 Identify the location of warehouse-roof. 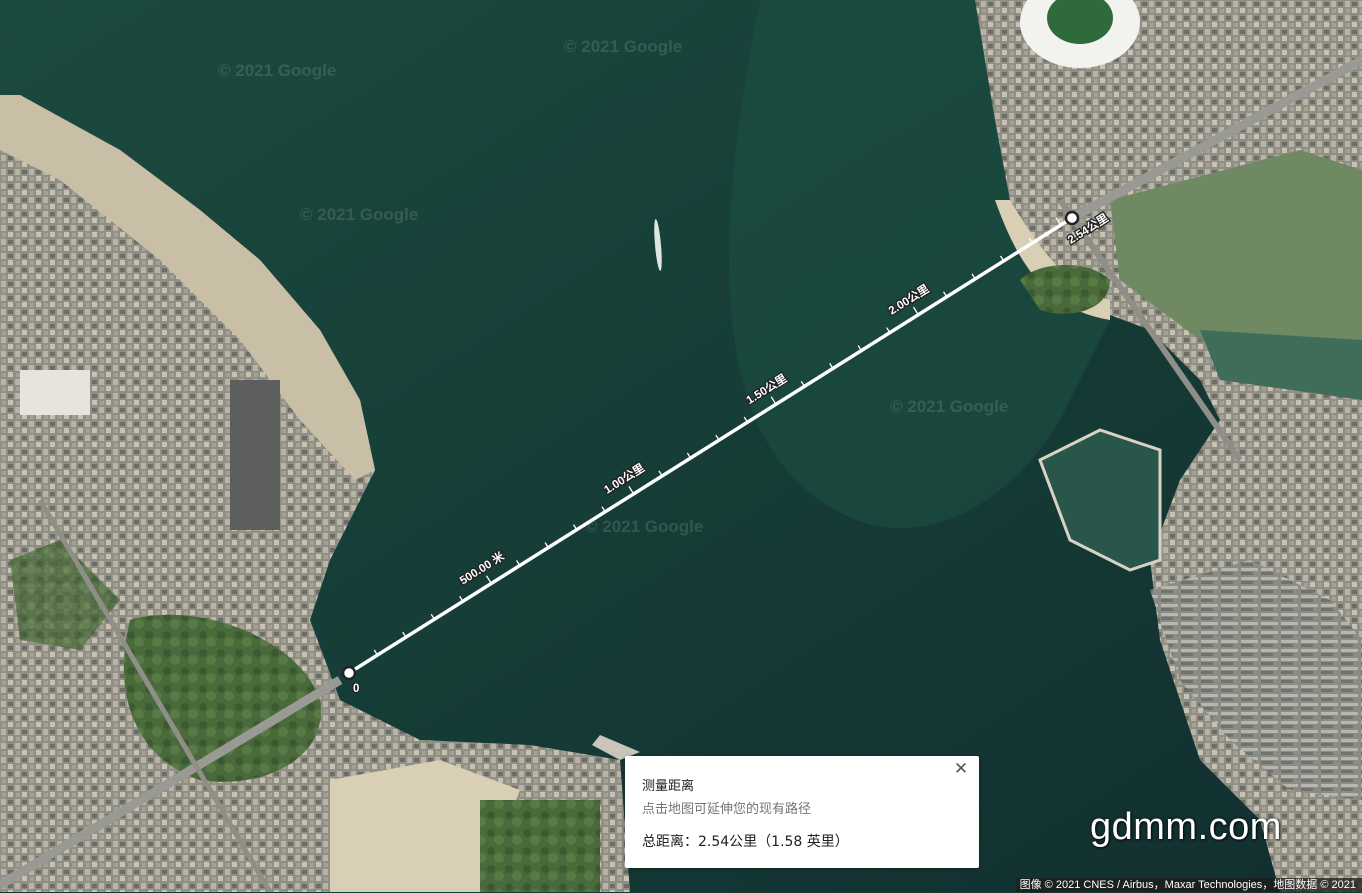
(55, 392).